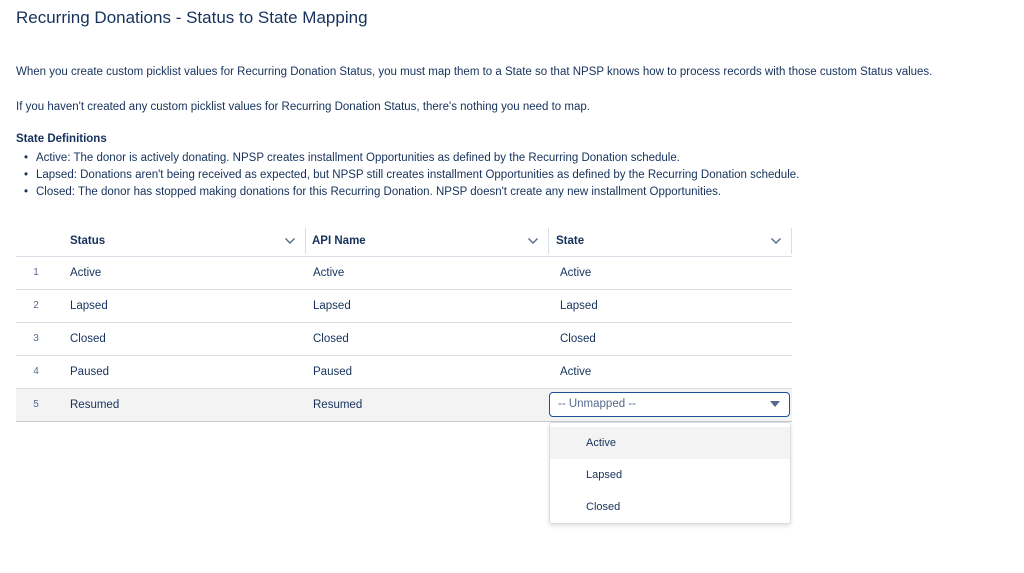  What do you see at coordinates (578, 339) in the screenshot?
I see `state-cell: Closed` at bounding box center [578, 339].